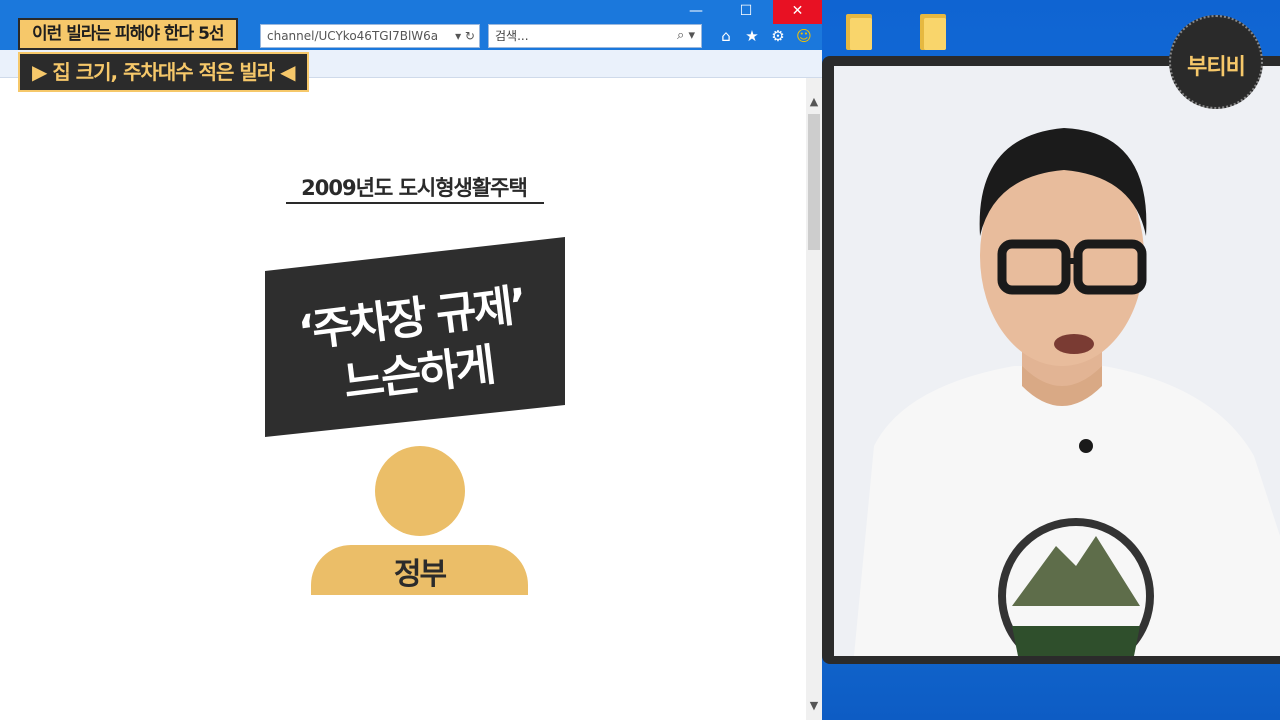 The height and width of the screenshot is (720, 1280). What do you see at coordinates (696, 12) in the screenshot?
I see `minimize-button: —` at bounding box center [696, 12].